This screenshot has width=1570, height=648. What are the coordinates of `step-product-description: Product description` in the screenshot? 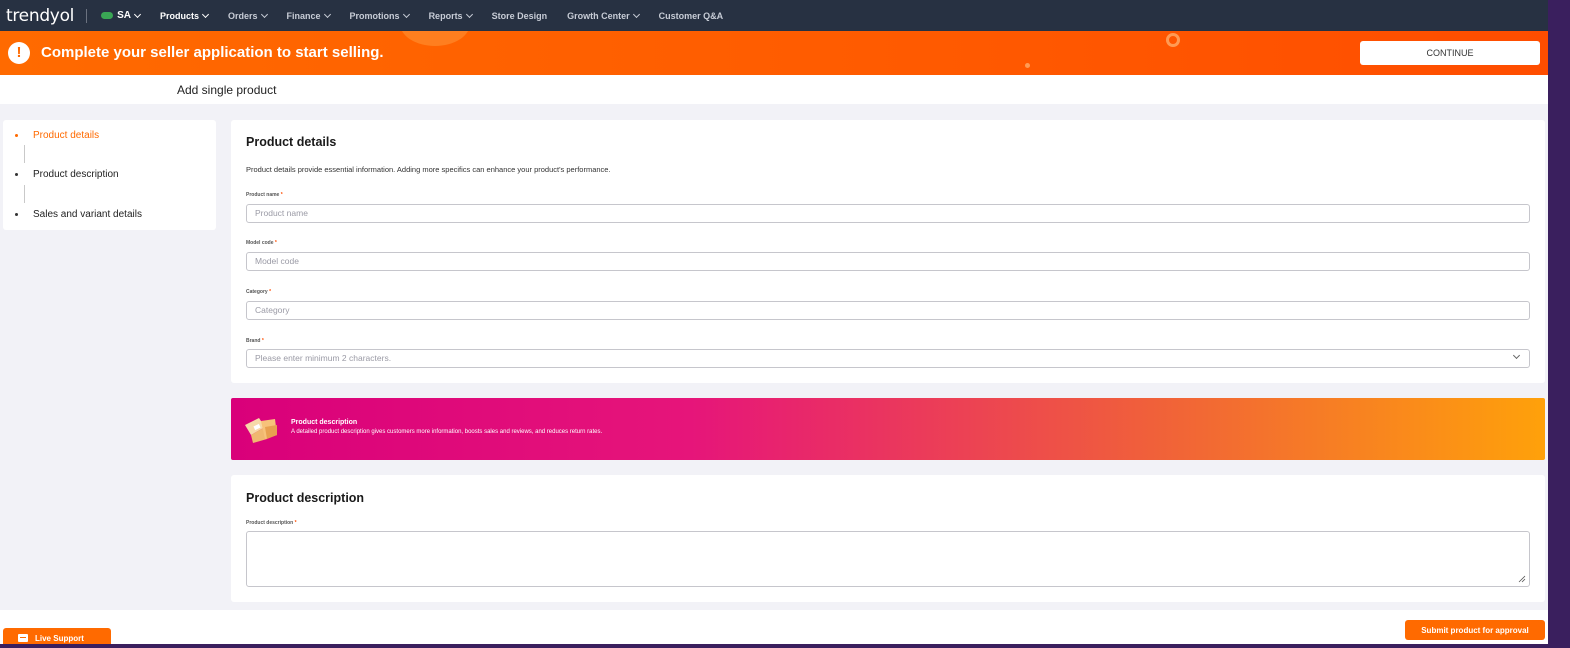 It's located at (67, 174).